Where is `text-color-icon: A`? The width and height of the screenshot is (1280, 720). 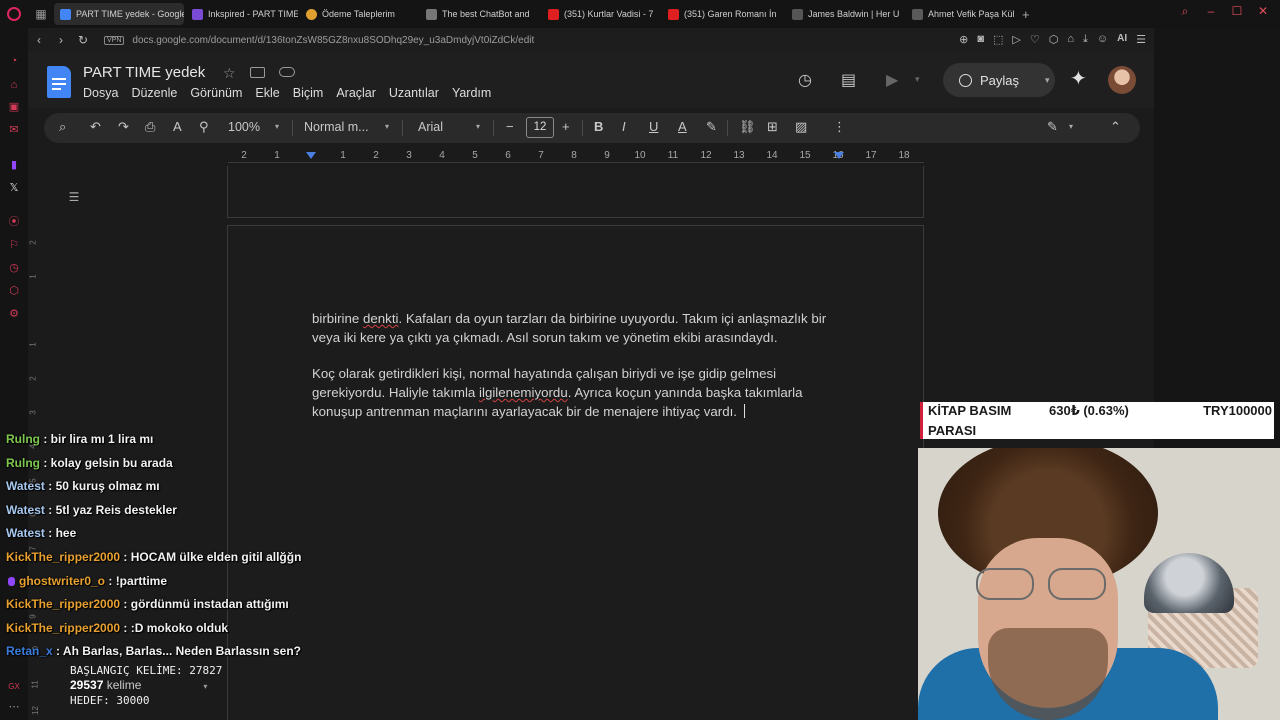
text-color-icon: A is located at coordinates (682, 126).